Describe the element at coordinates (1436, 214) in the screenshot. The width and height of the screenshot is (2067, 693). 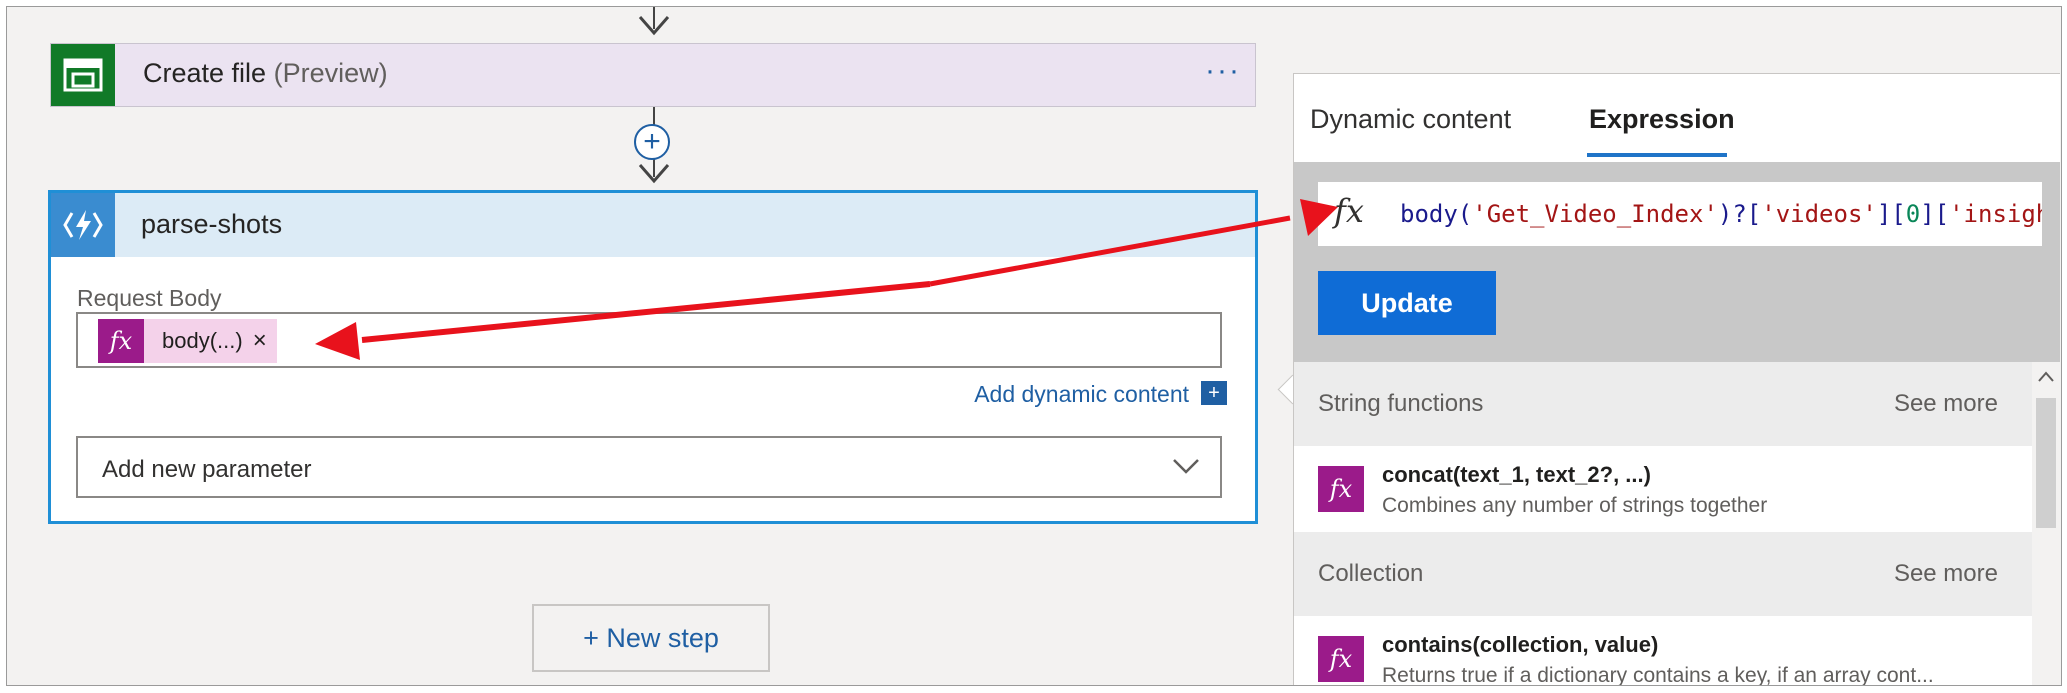
I see `expr-part: body(` at that location.